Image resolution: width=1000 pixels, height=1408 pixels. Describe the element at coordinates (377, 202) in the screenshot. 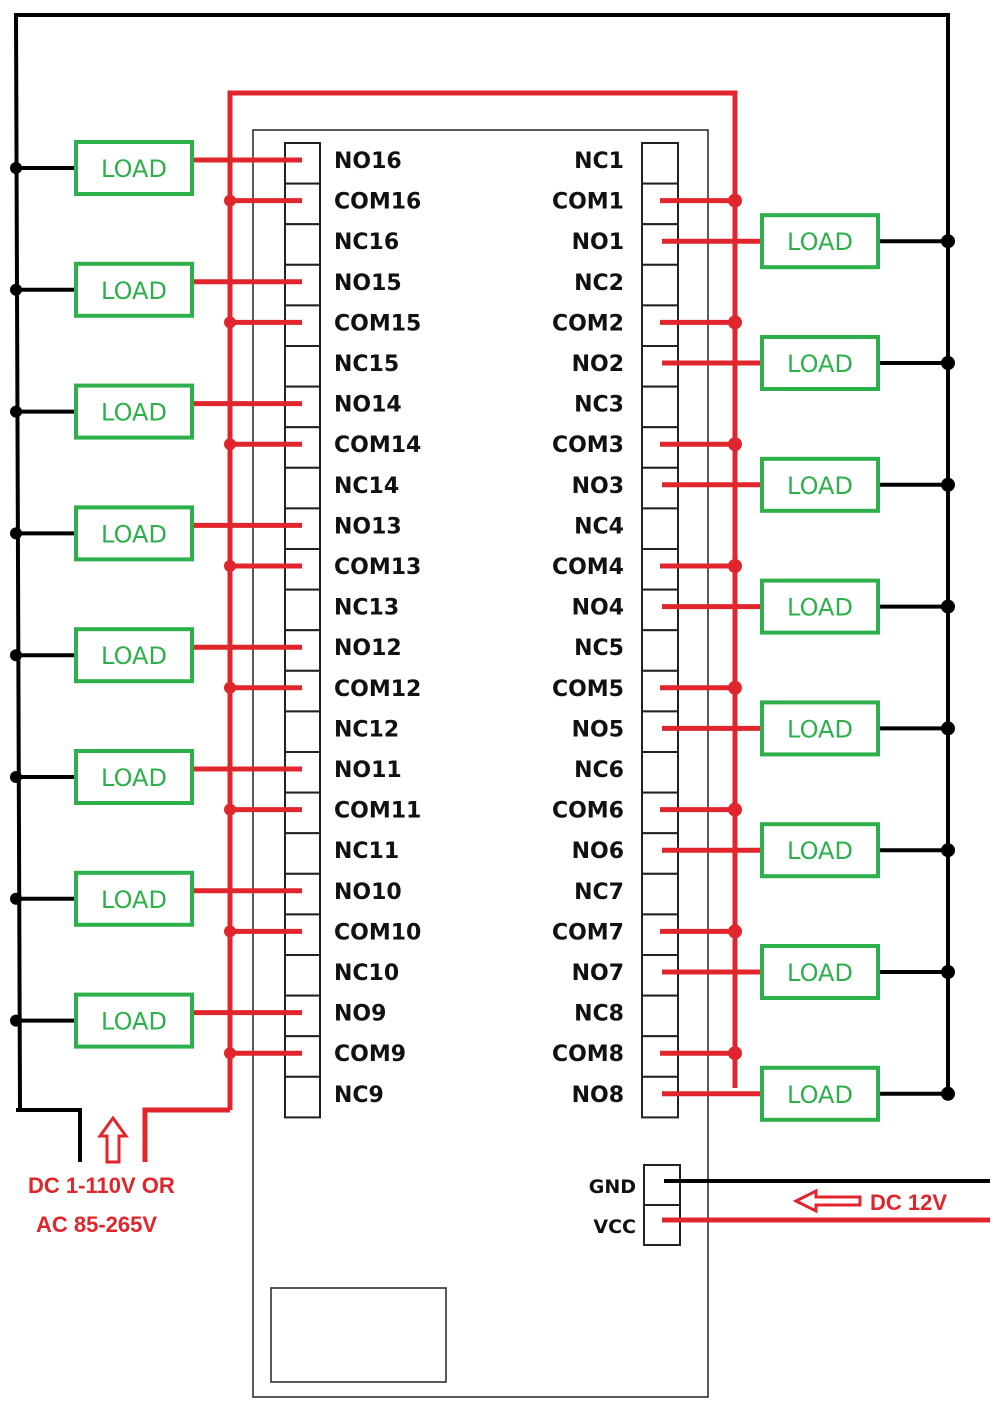

I see `terminal-label: COM16` at that location.